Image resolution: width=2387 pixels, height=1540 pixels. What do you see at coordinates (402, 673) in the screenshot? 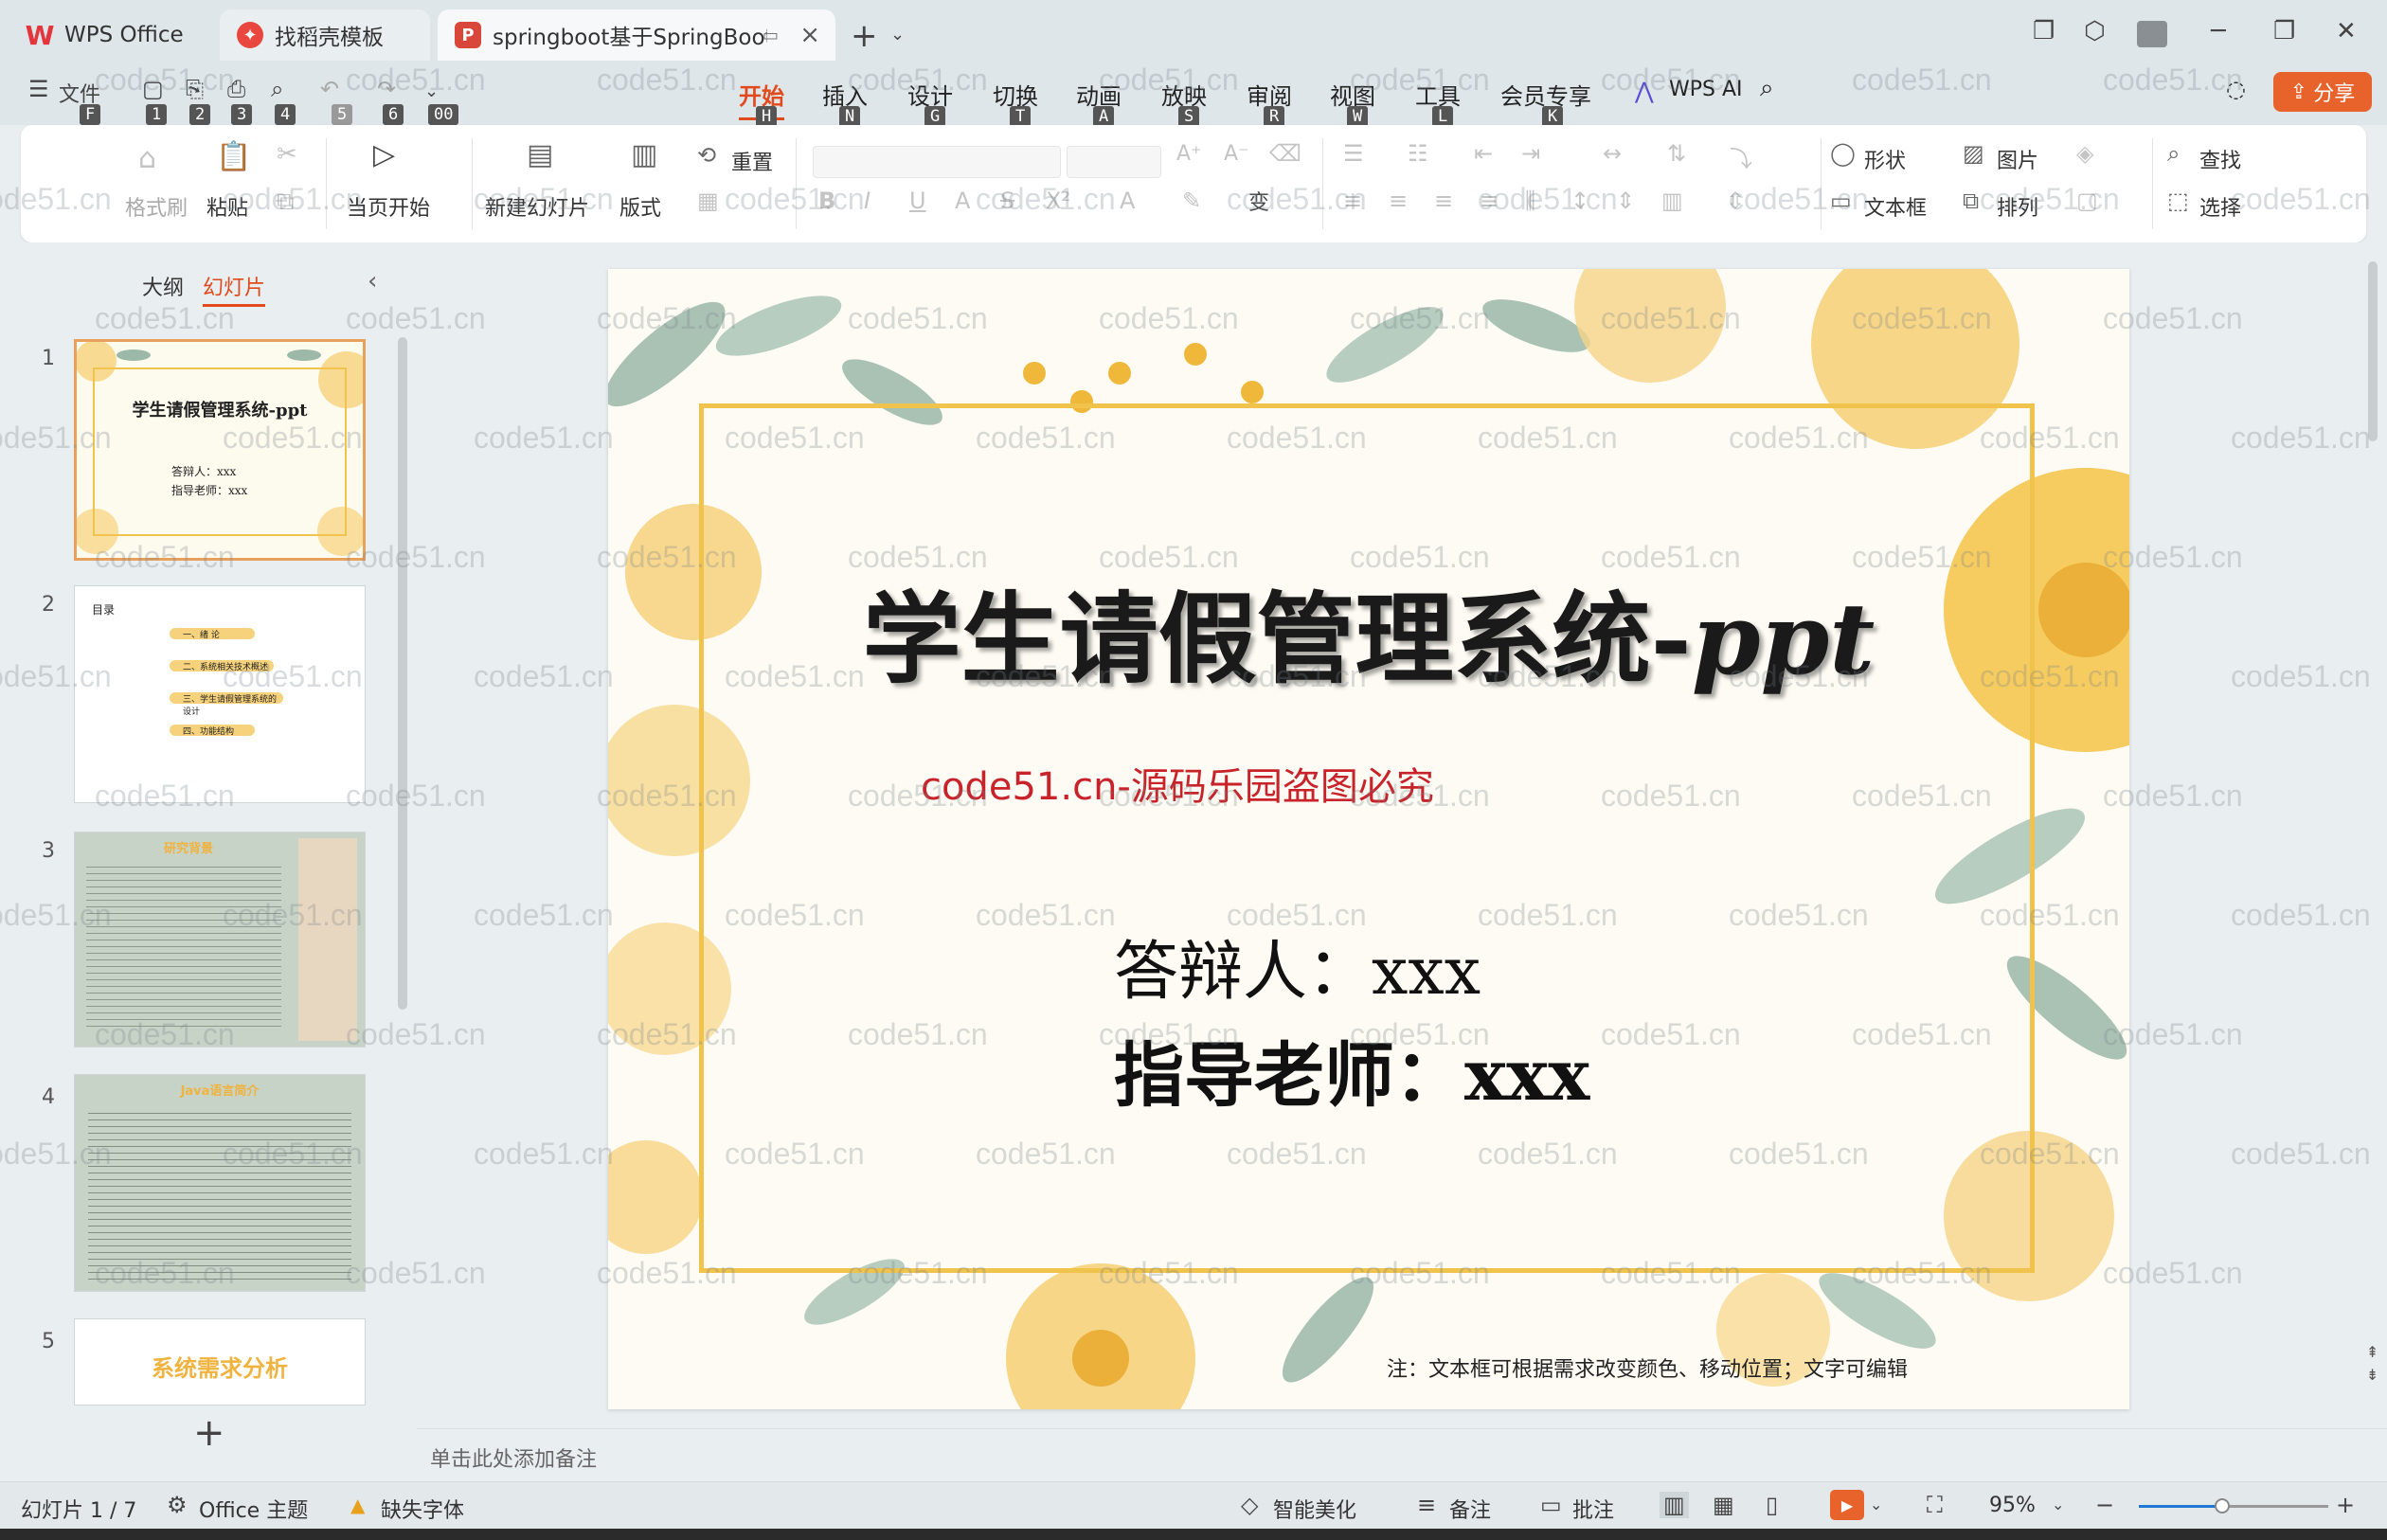
I see `panel-scrollbar` at bounding box center [402, 673].